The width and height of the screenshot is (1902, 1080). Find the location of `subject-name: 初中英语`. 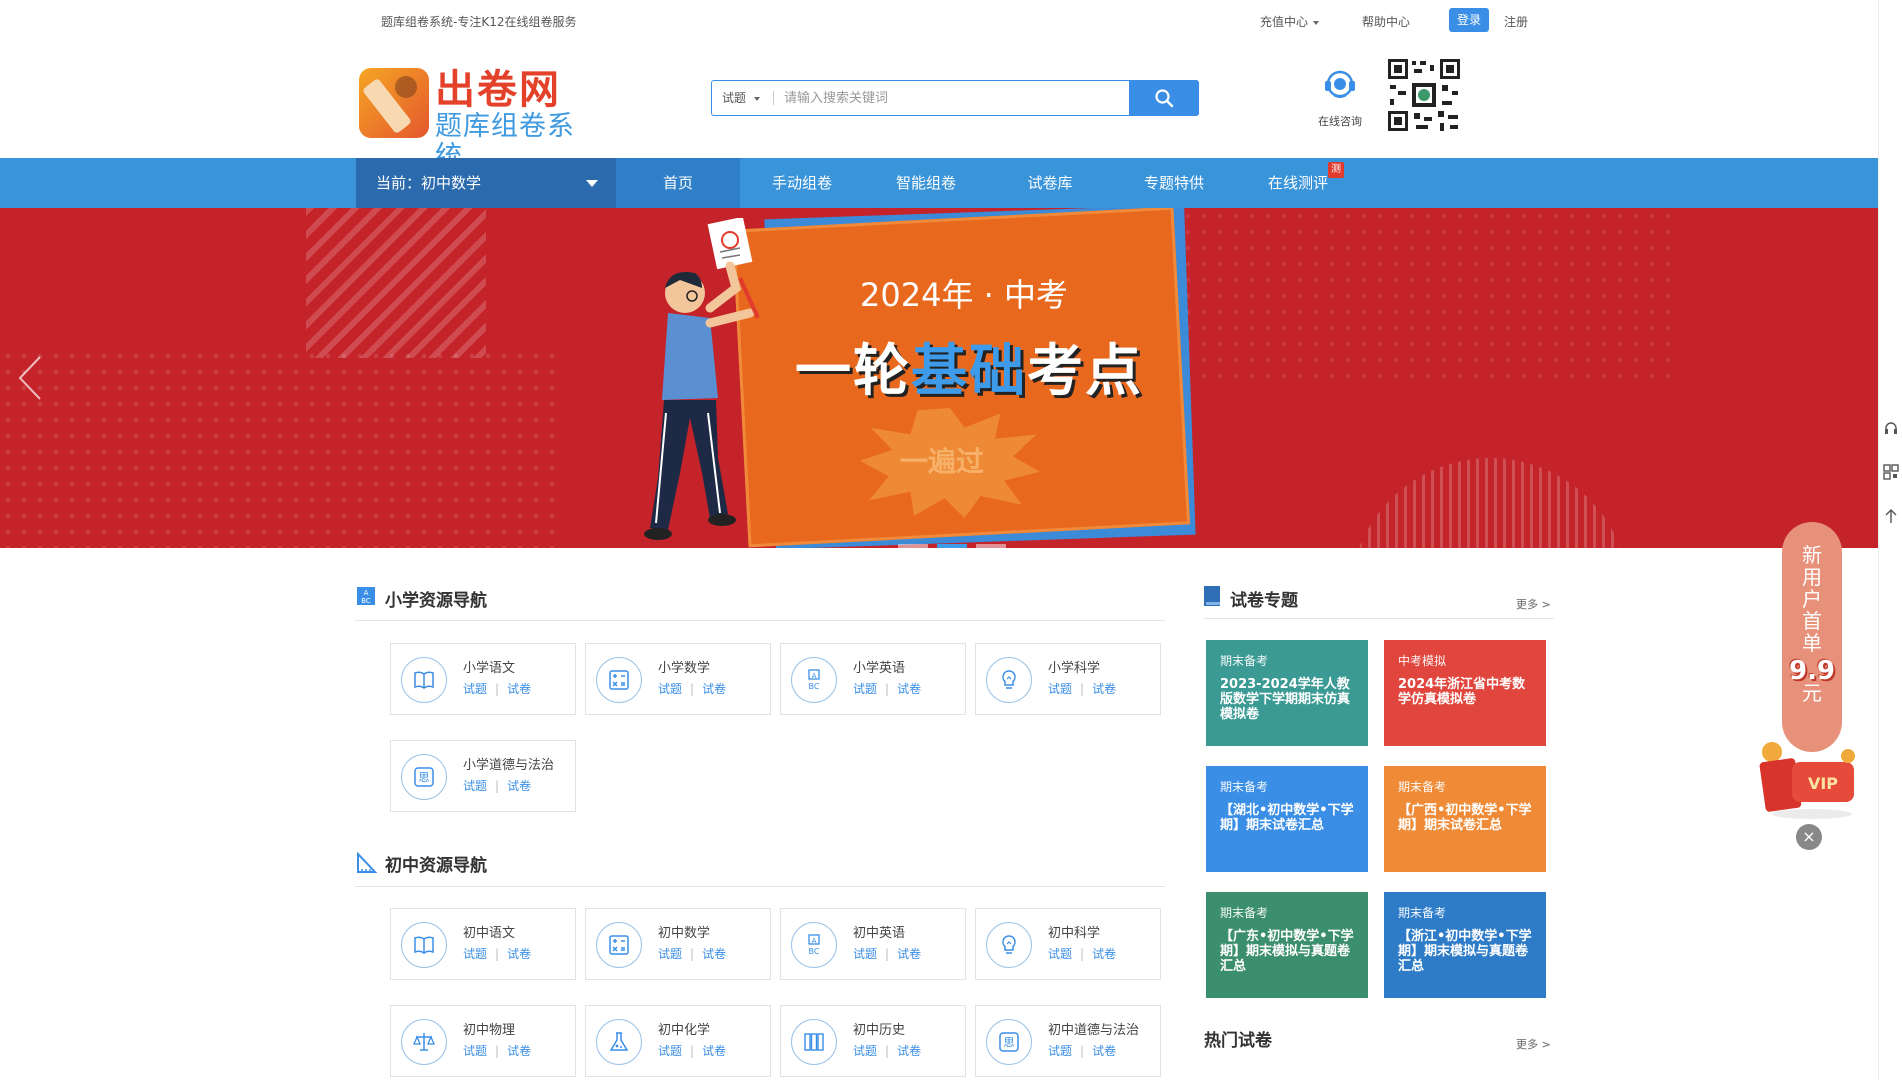

subject-name: 初中英语 is located at coordinates (879, 931).